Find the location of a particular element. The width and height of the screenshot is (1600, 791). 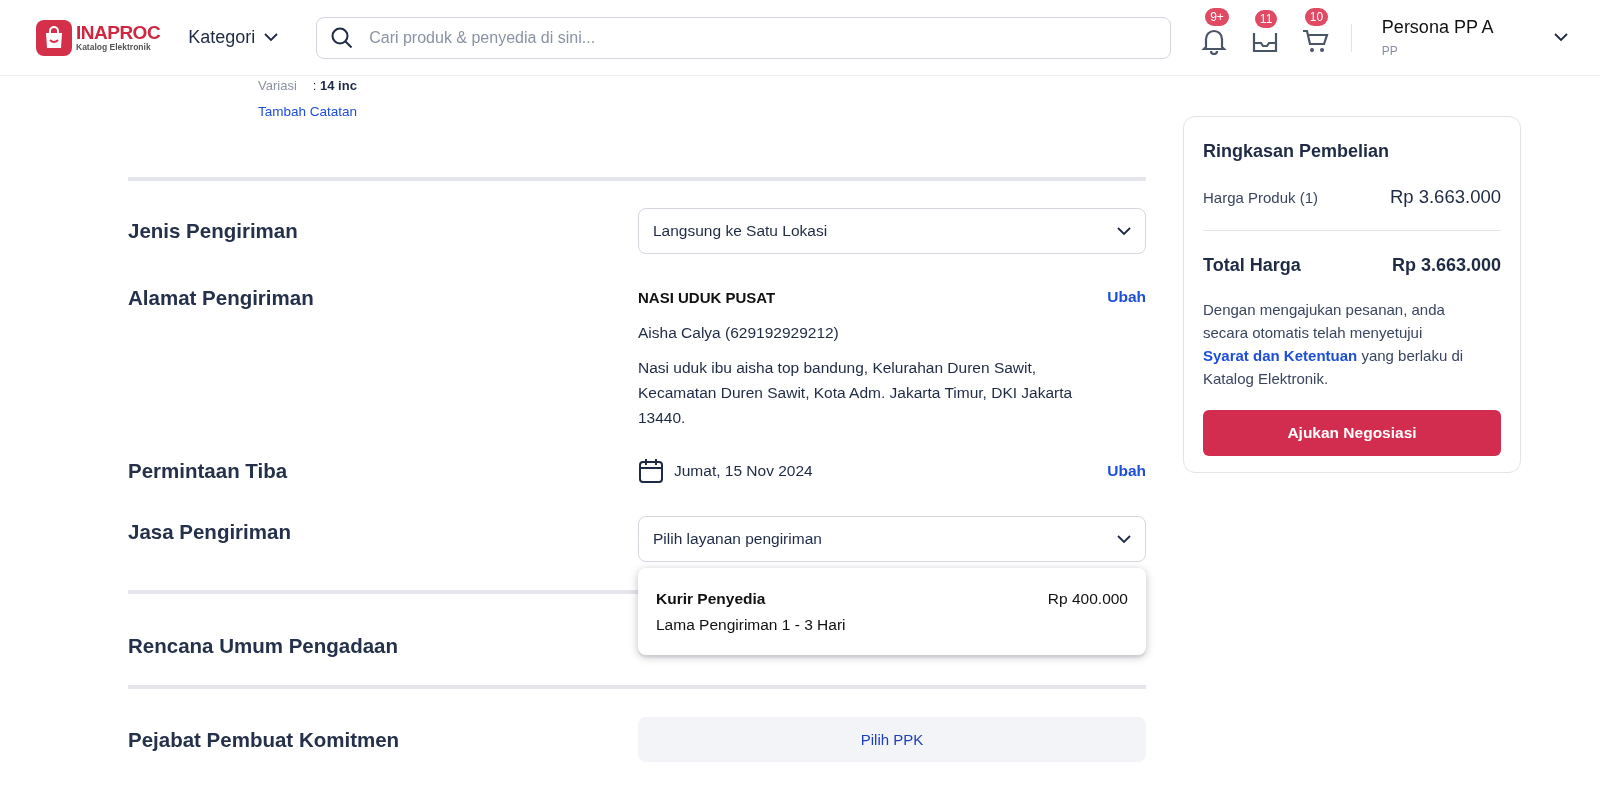

submit-button: Ajukan Negosiasi is located at coordinates (1352, 433).